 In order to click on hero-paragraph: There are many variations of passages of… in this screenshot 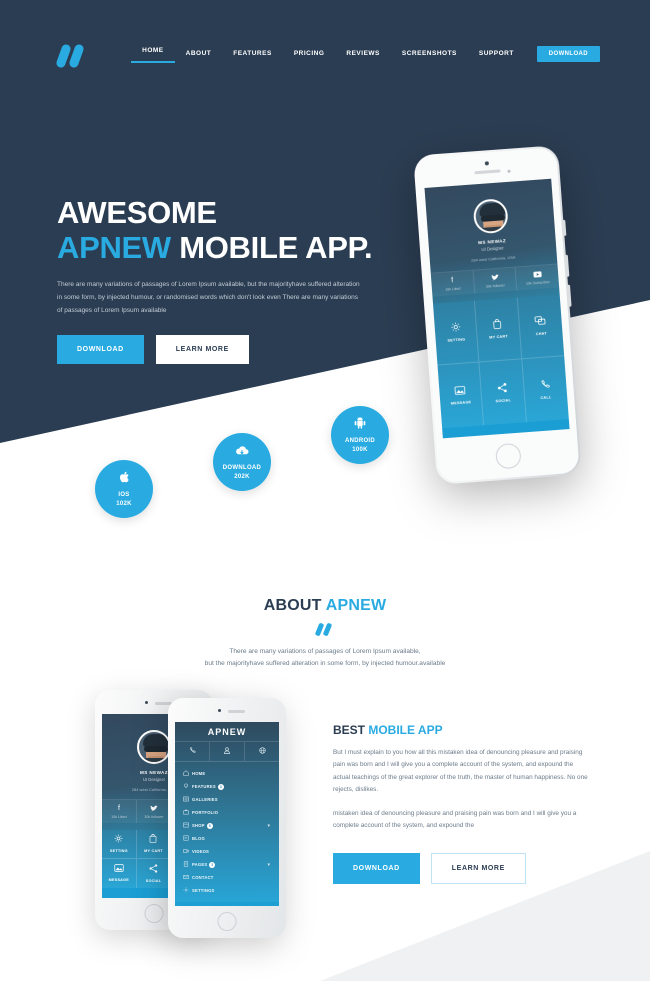, I will do `click(208, 298)`.